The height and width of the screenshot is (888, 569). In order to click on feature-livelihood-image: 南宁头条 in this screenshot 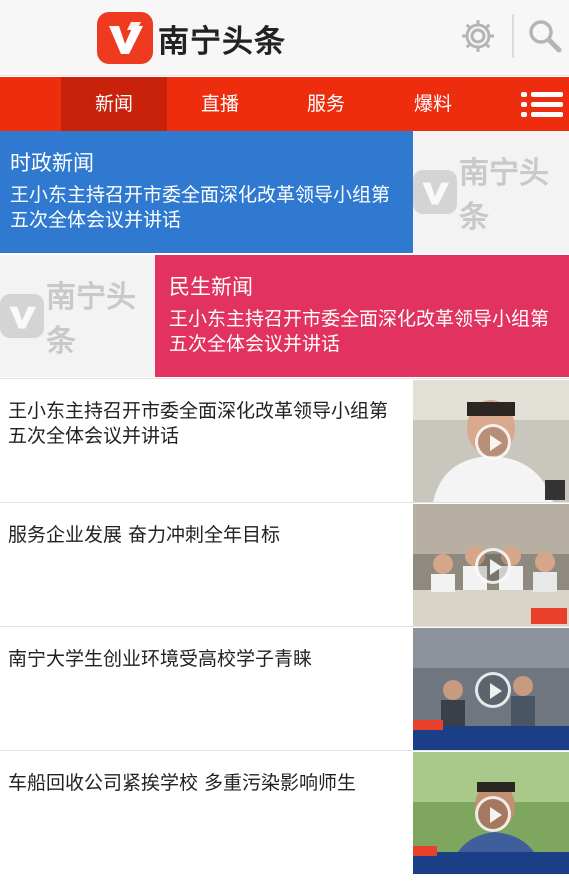, I will do `click(77, 316)`.